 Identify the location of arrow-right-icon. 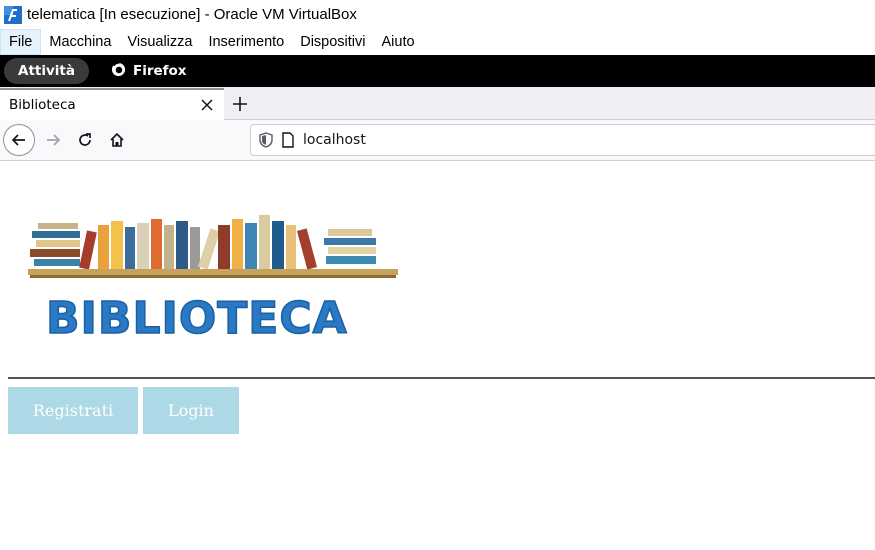
(54, 140).